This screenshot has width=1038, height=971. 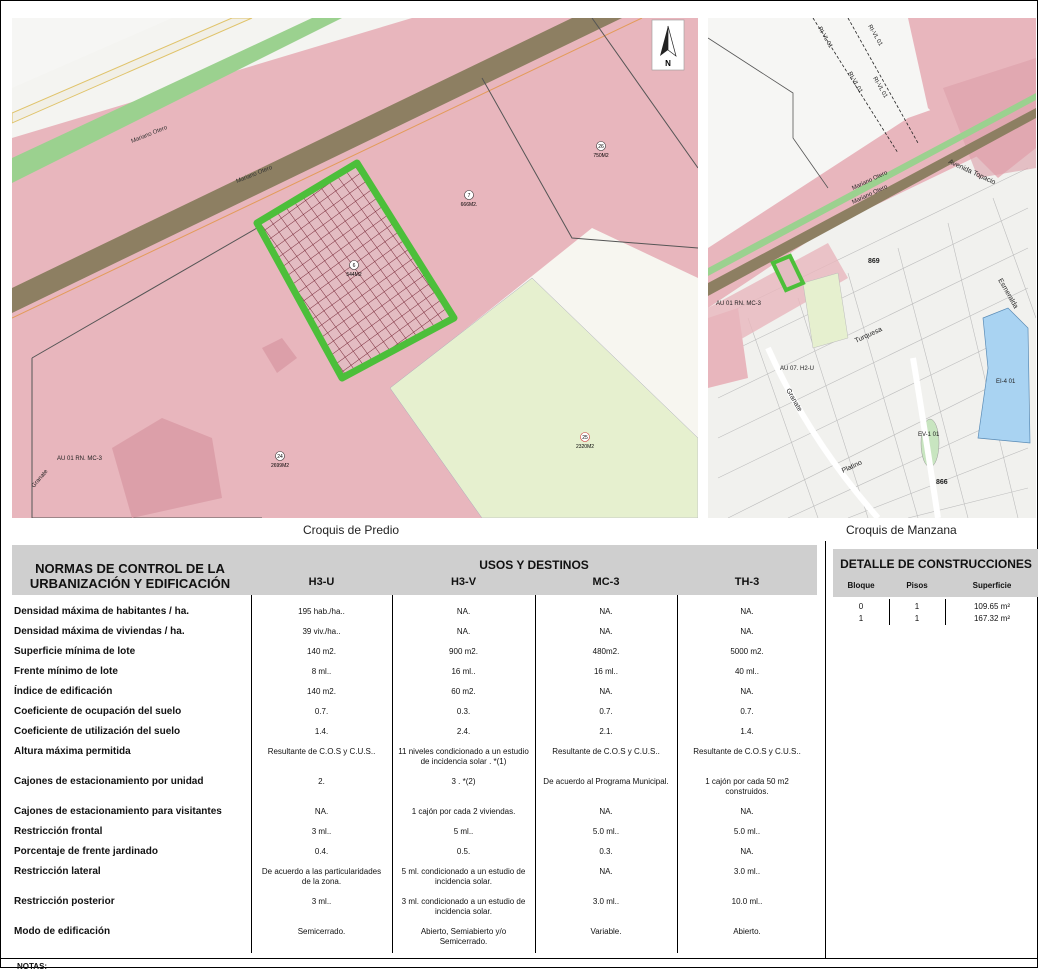 I want to click on table-cell: Abierto., so click(x=747, y=931).